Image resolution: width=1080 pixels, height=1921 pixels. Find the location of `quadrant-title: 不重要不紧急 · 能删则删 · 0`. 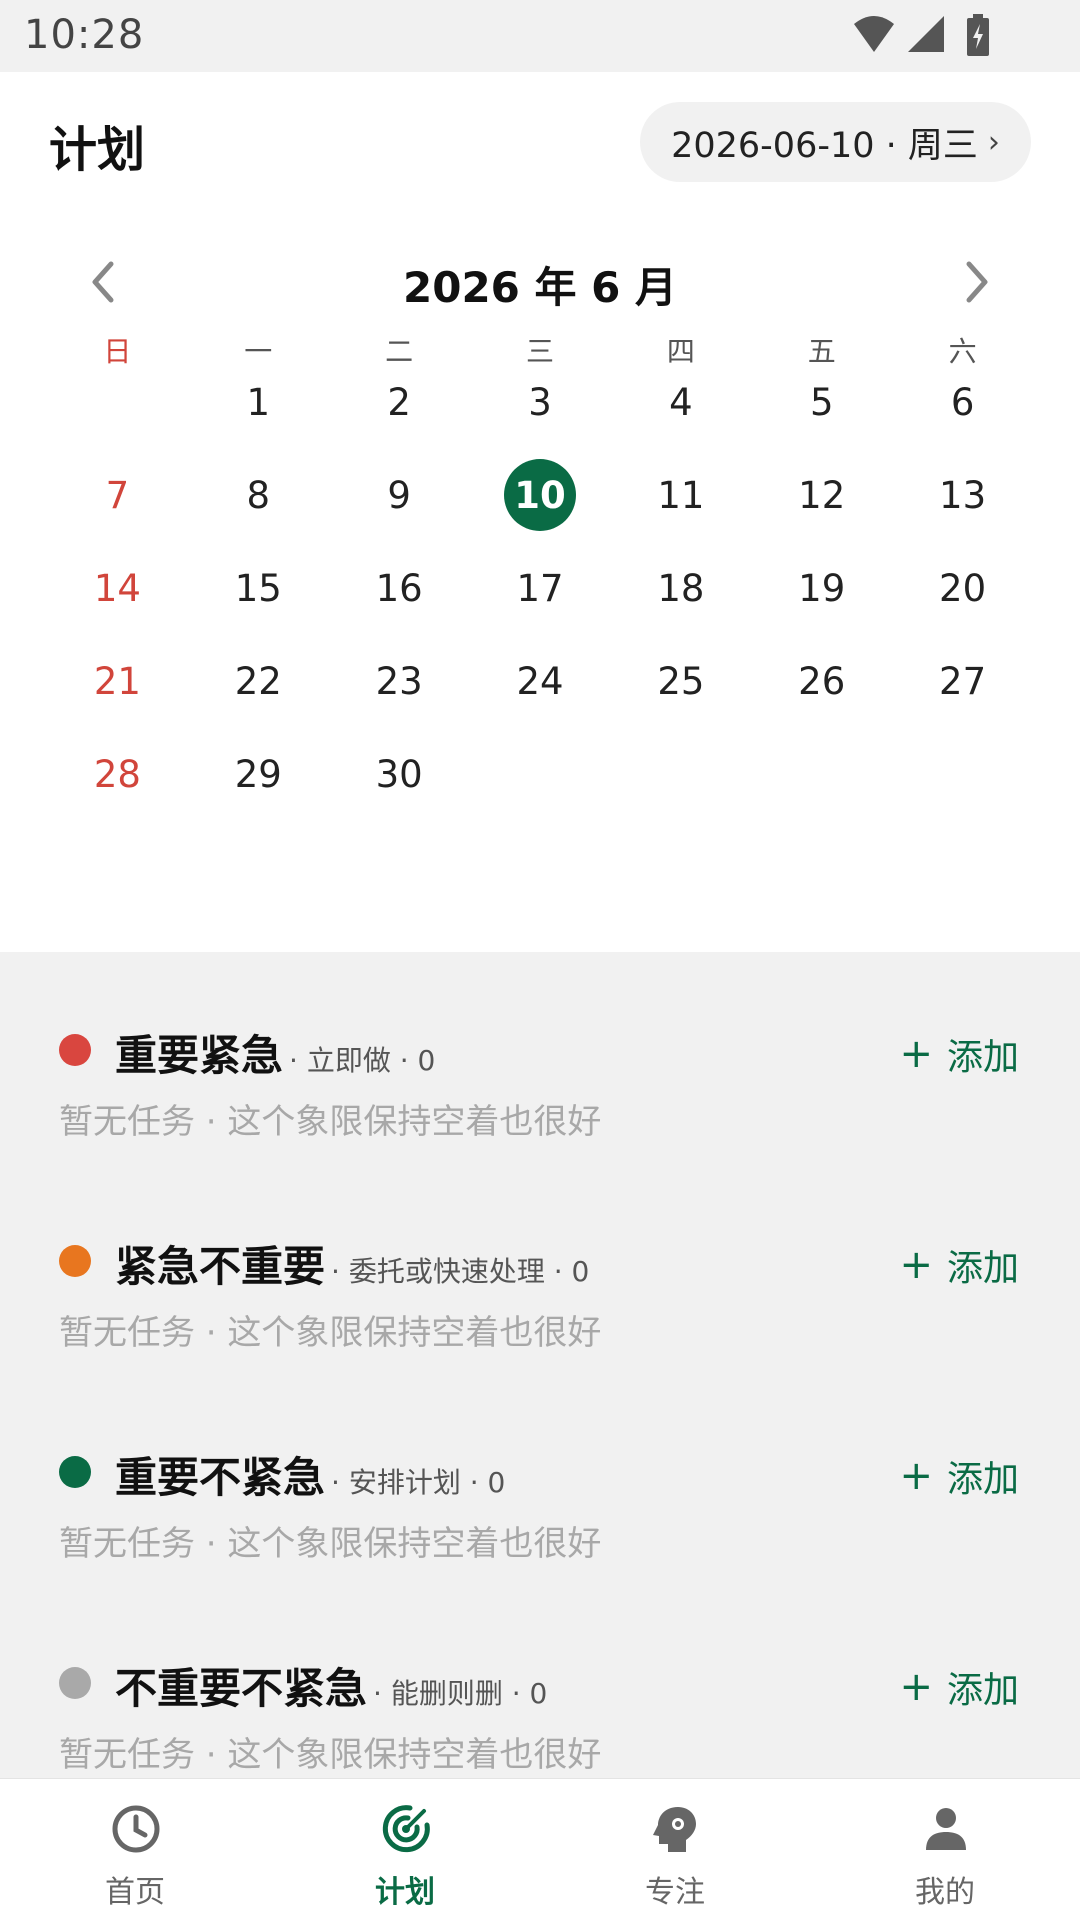

quadrant-title: 不重要不紧急 · 能删则删 · 0 is located at coordinates (331, 1685).